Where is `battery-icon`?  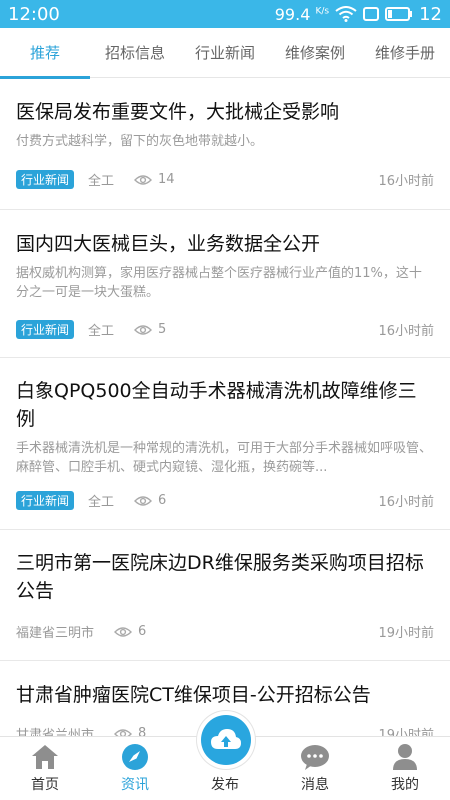
battery-icon is located at coordinates (399, 14).